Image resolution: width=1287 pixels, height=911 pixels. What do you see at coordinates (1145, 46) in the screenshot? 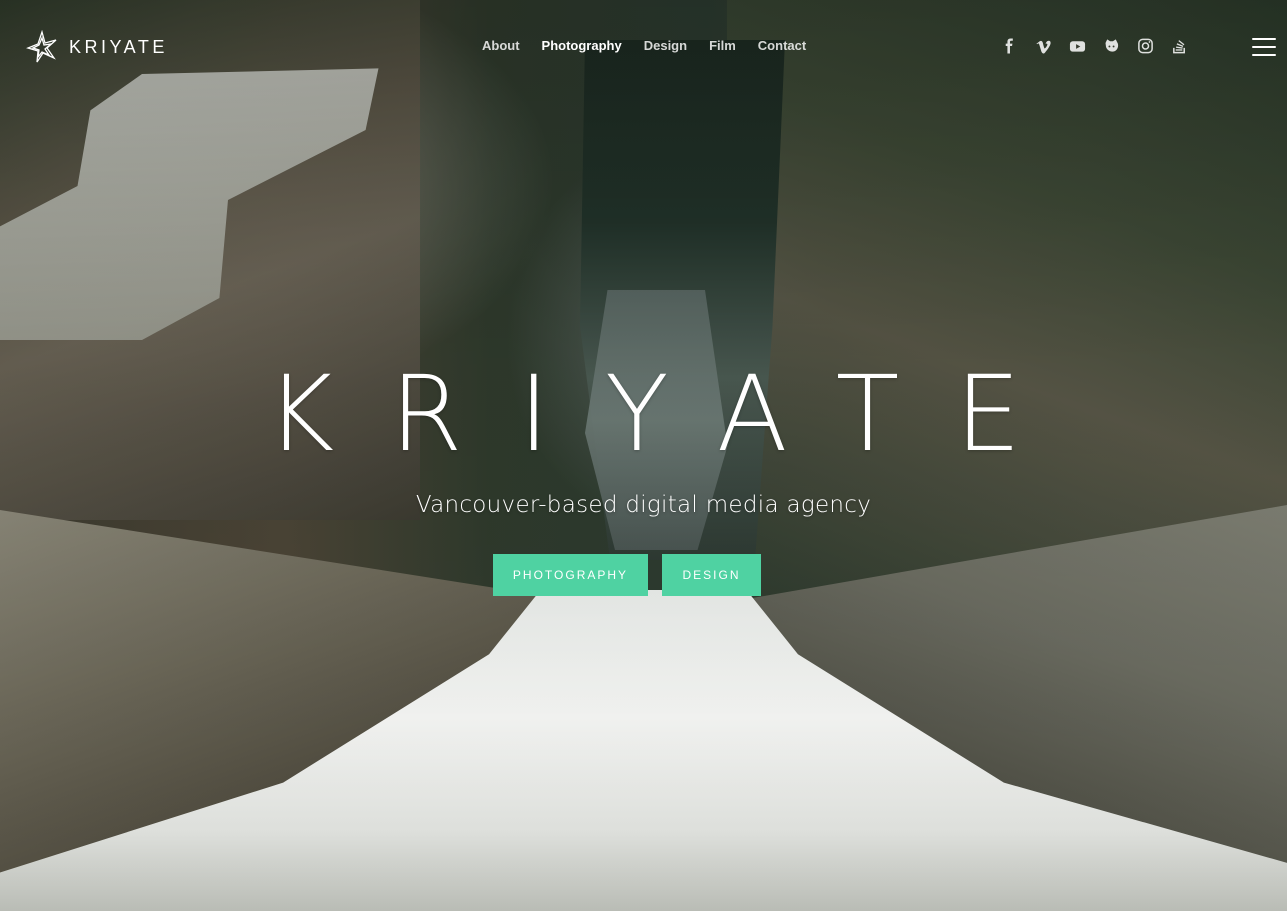
I see `instagram-icon` at bounding box center [1145, 46].